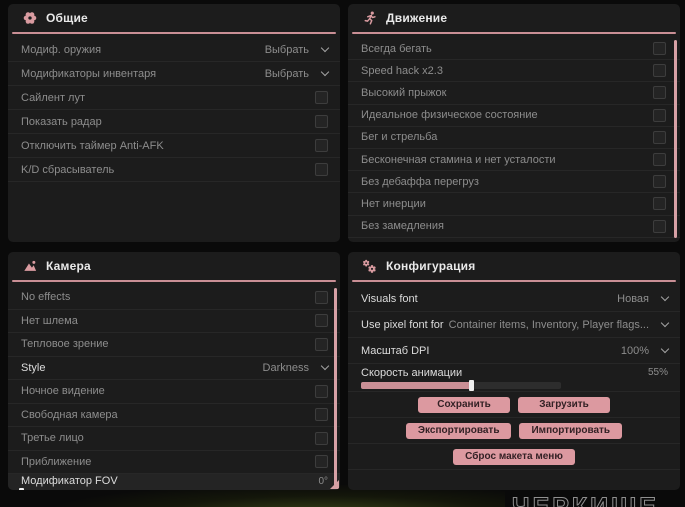 This screenshot has width=685, height=507. Describe the element at coordinates (67, 18) in the screenshot. I see `panel-title: Общие` at that location.